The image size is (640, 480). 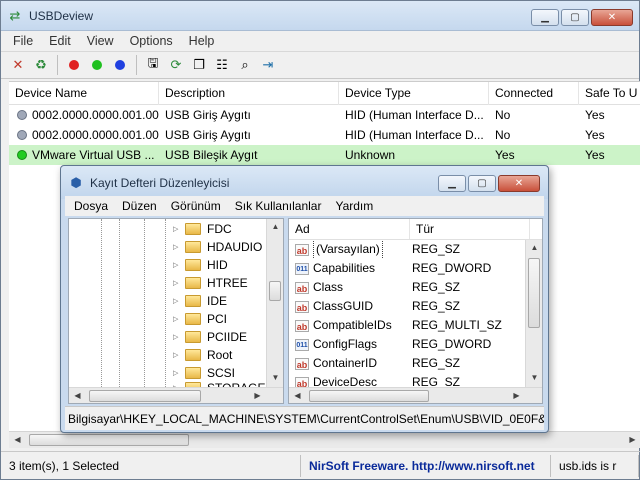 I want to click on disconnect-icon: ✕, so click(x=18, y=65).